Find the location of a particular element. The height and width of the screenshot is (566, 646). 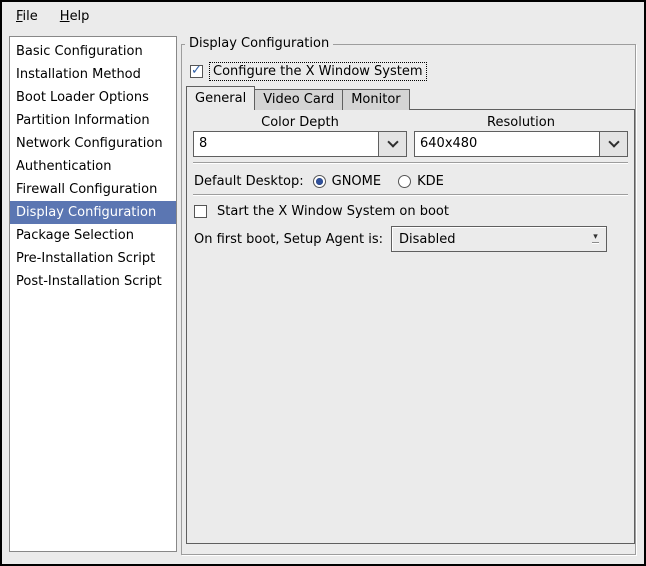

gnome-radio is located at coordinates (319, 181).